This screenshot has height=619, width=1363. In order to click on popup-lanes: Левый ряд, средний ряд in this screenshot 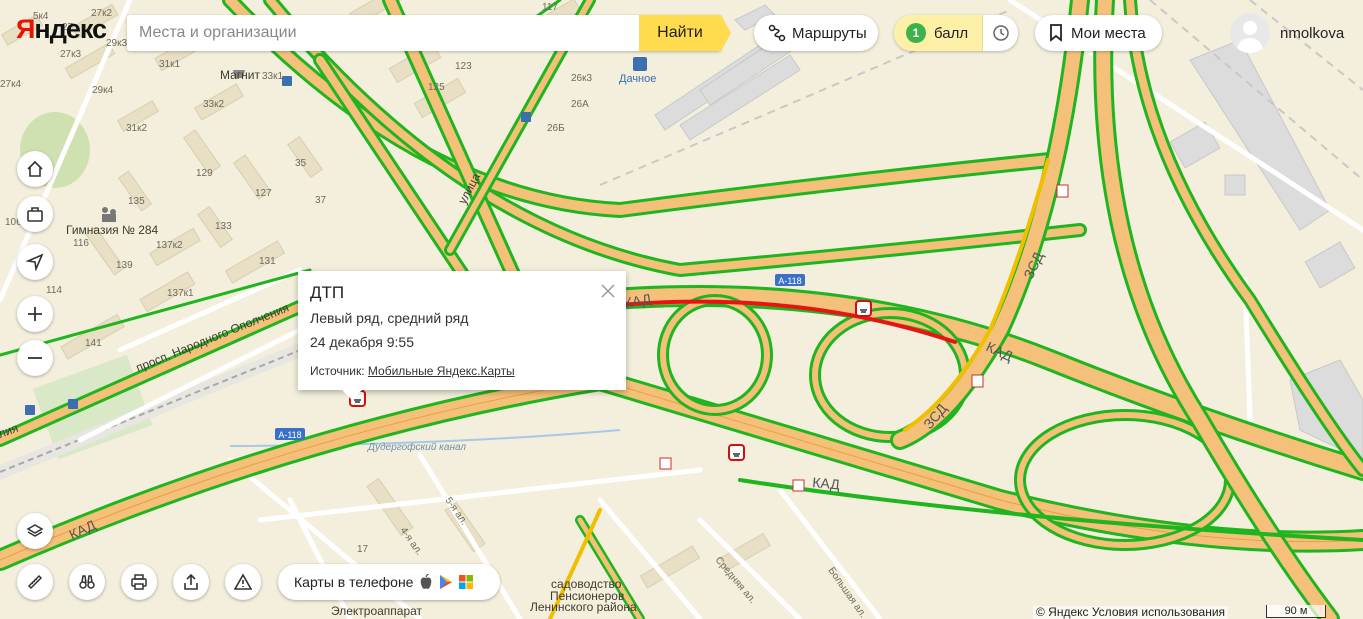, I will do `click(389, 318)`.